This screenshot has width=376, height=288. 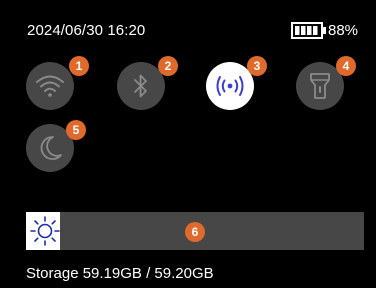 What do you see at coordinates (51, 148) in the screenshot?
I see `moon-icon` at bounding box center [51, 148].